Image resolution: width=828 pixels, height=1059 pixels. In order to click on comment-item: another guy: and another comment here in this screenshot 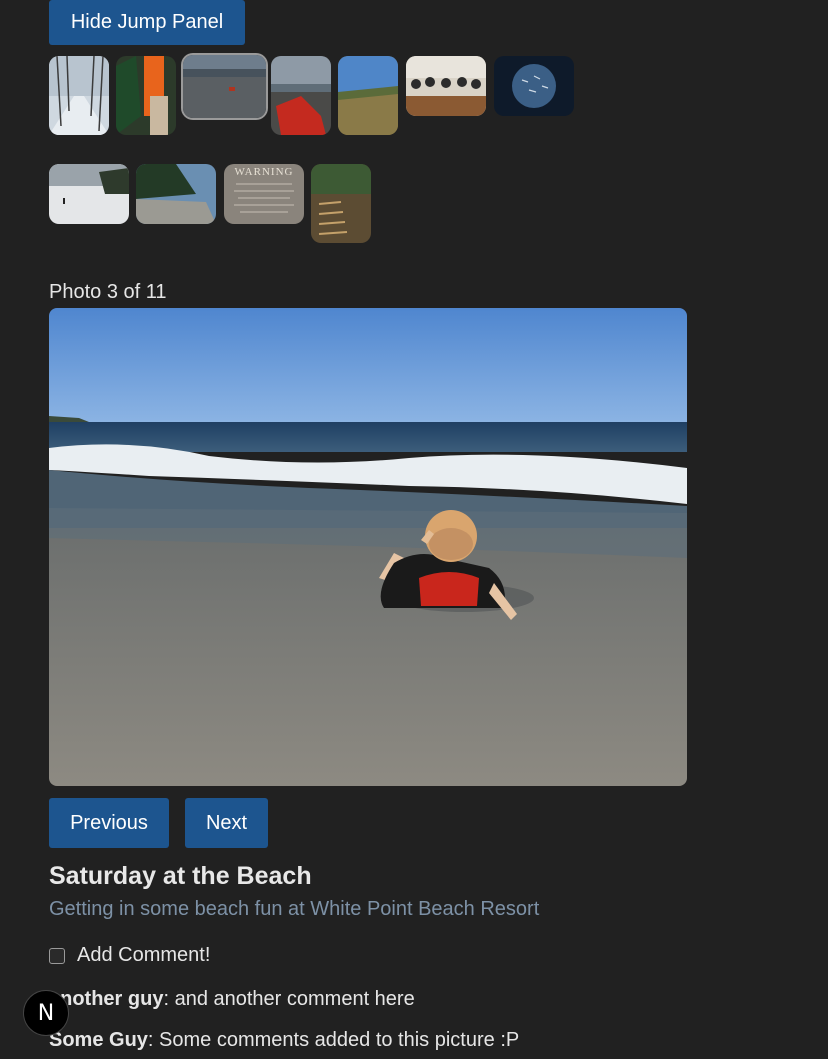, I will do `click(232, 999)`.